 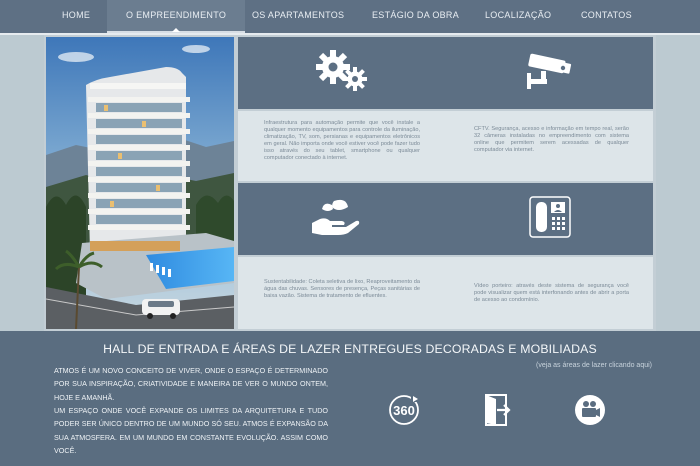 What do you see at coordinates (76, 16) in the screenshot?
I see `nav-item-home: HOME` at bounding box center [76, 16].